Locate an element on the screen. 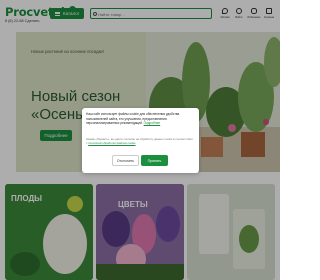  cookie-more-link: Подробнее is located at coordinates (152, 123).